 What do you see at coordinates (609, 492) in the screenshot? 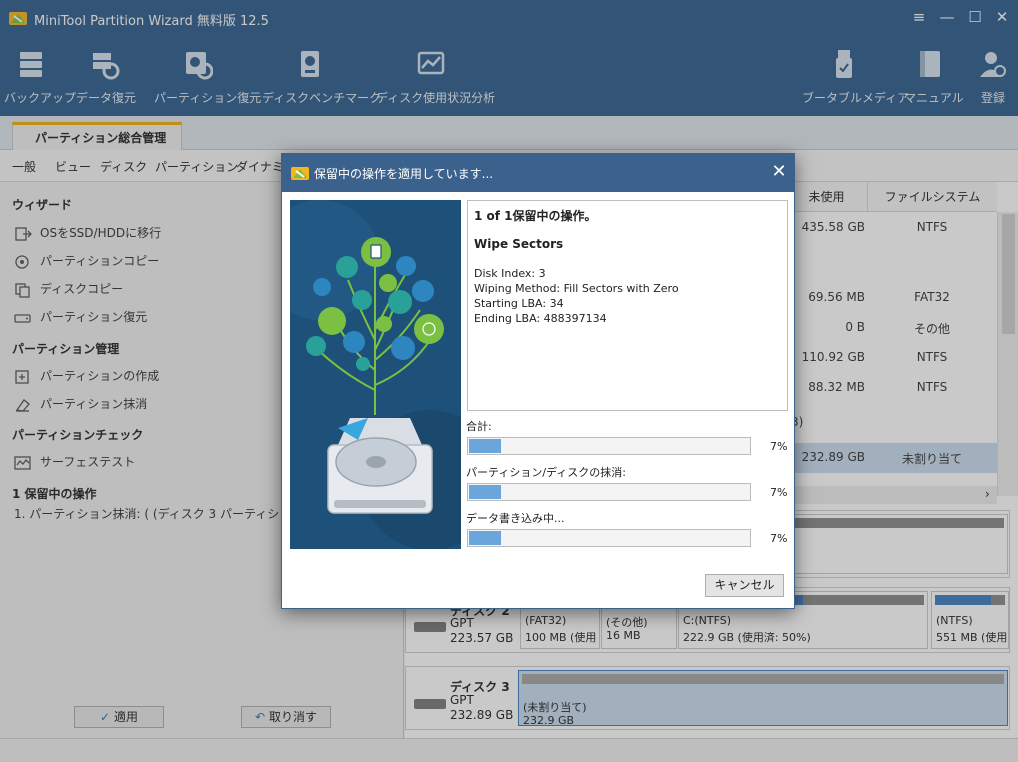
I see `progress-wipe-bar` at bounding box center [609, 492].